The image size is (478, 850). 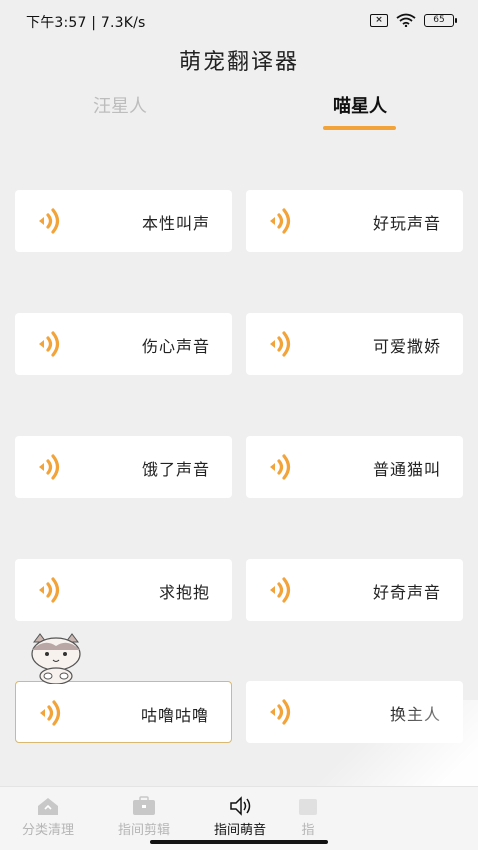 What do you see at coordinates (354, 712) in the screenshot?
I see `sound-card: 换主人` at bounding box center [354, 712].